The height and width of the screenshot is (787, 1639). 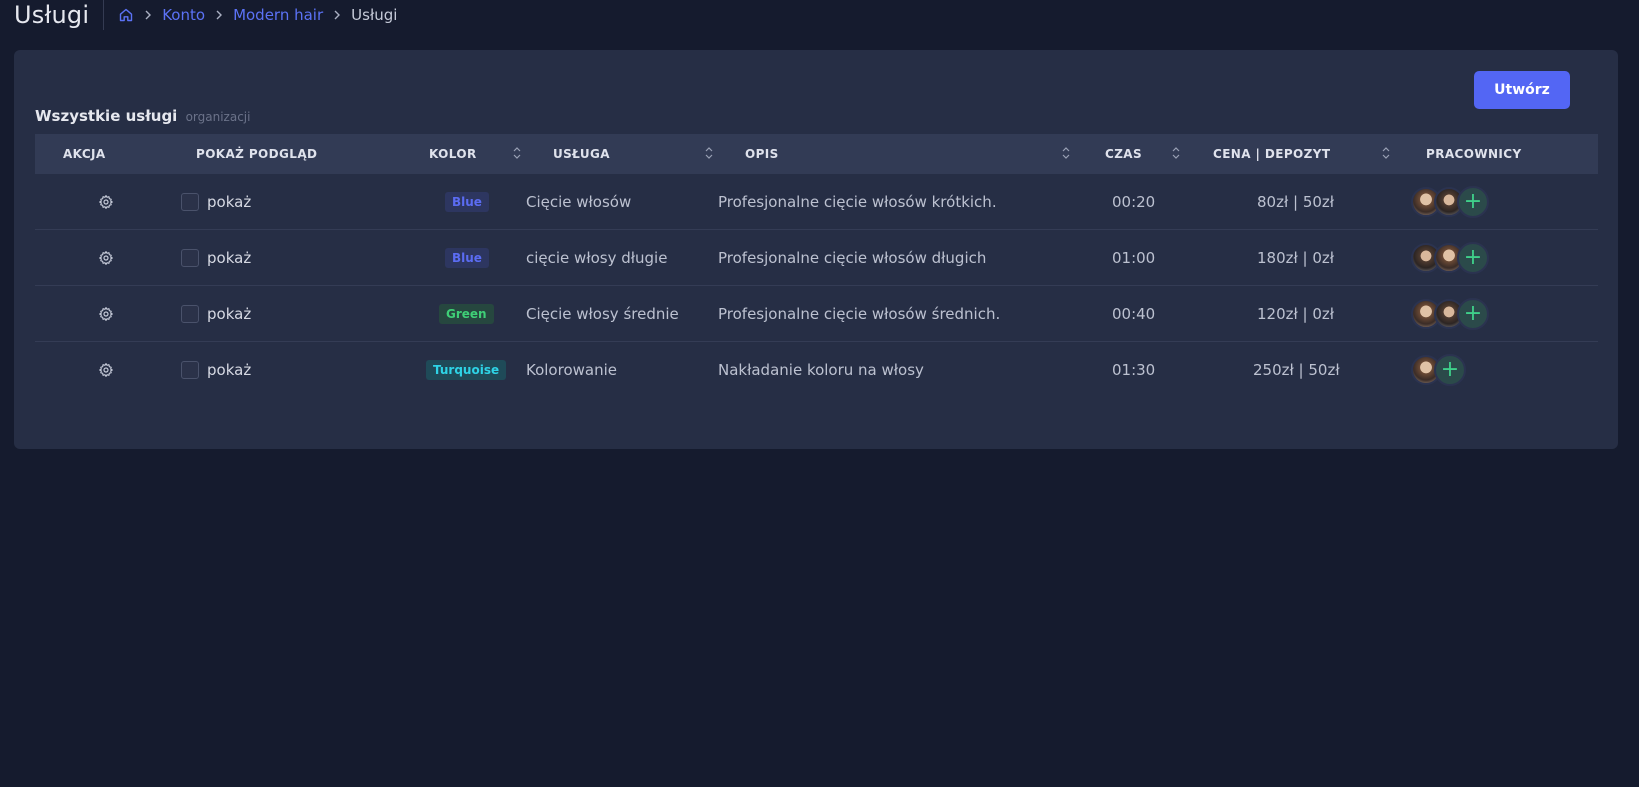 I want to click on page-title: Usługi, so click(x=52, y=15).